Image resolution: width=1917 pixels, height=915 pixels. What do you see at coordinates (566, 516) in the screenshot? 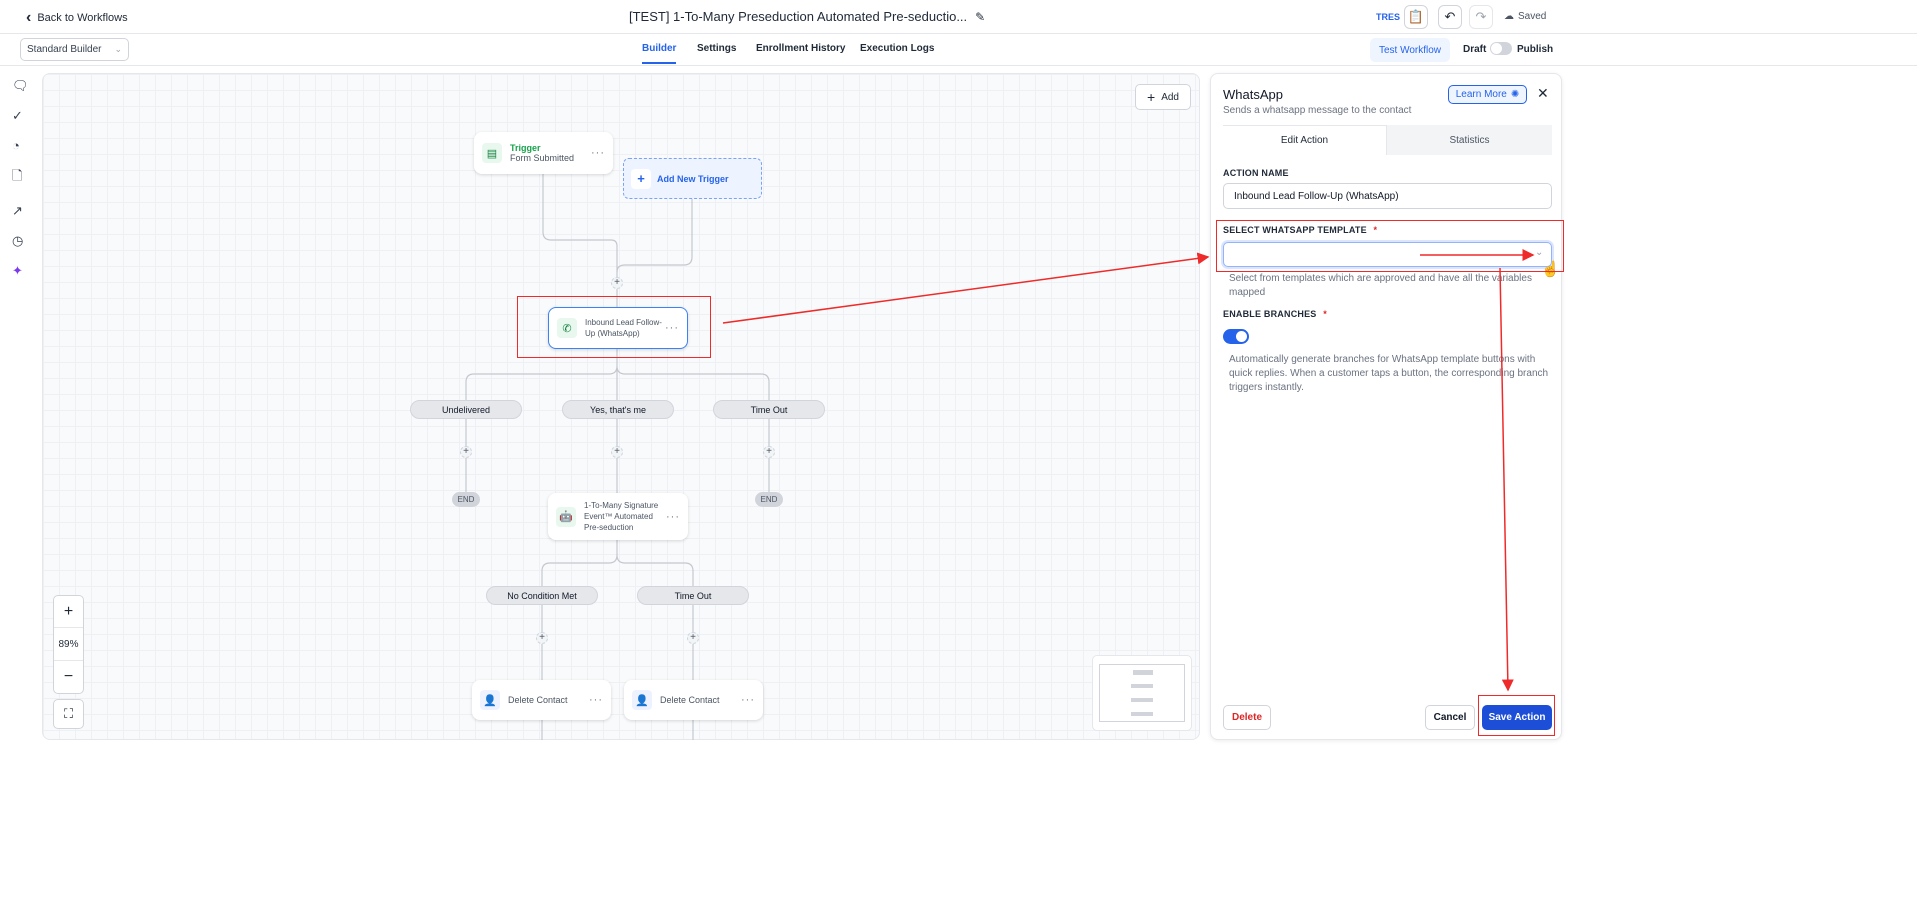
I see `robot-icon: 🤖` at bounding box center [566, 516].